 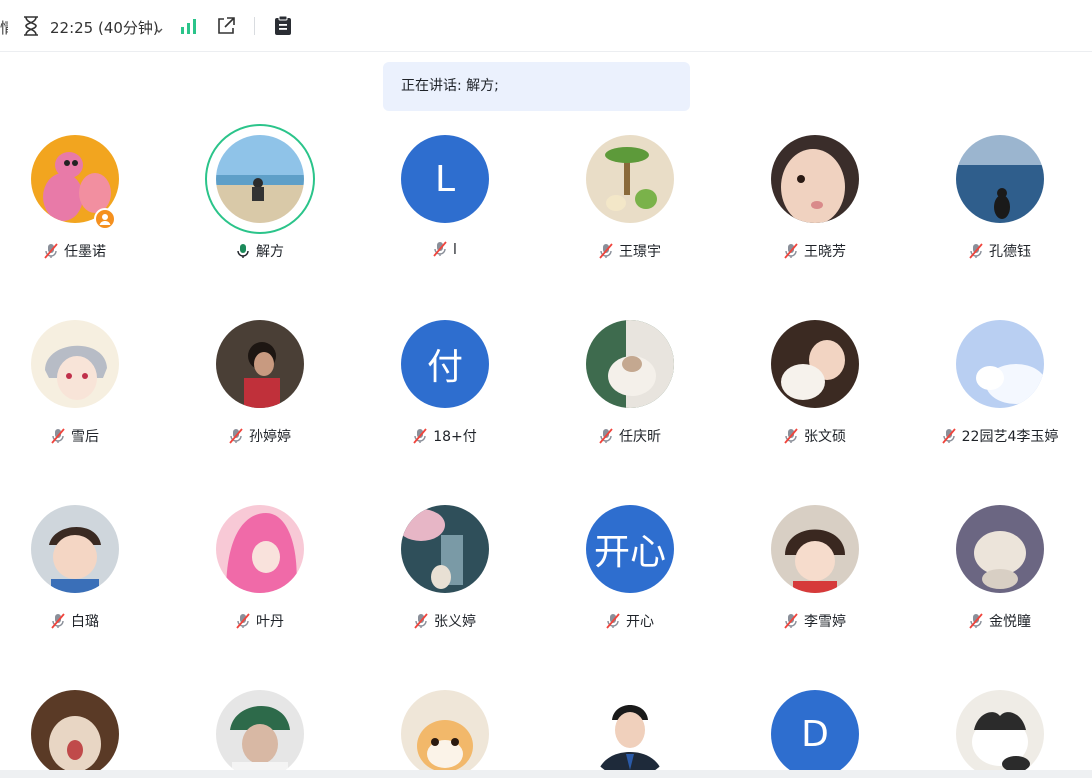 I want to click on participant-name: 张义婷, so click(x=455, y=622).